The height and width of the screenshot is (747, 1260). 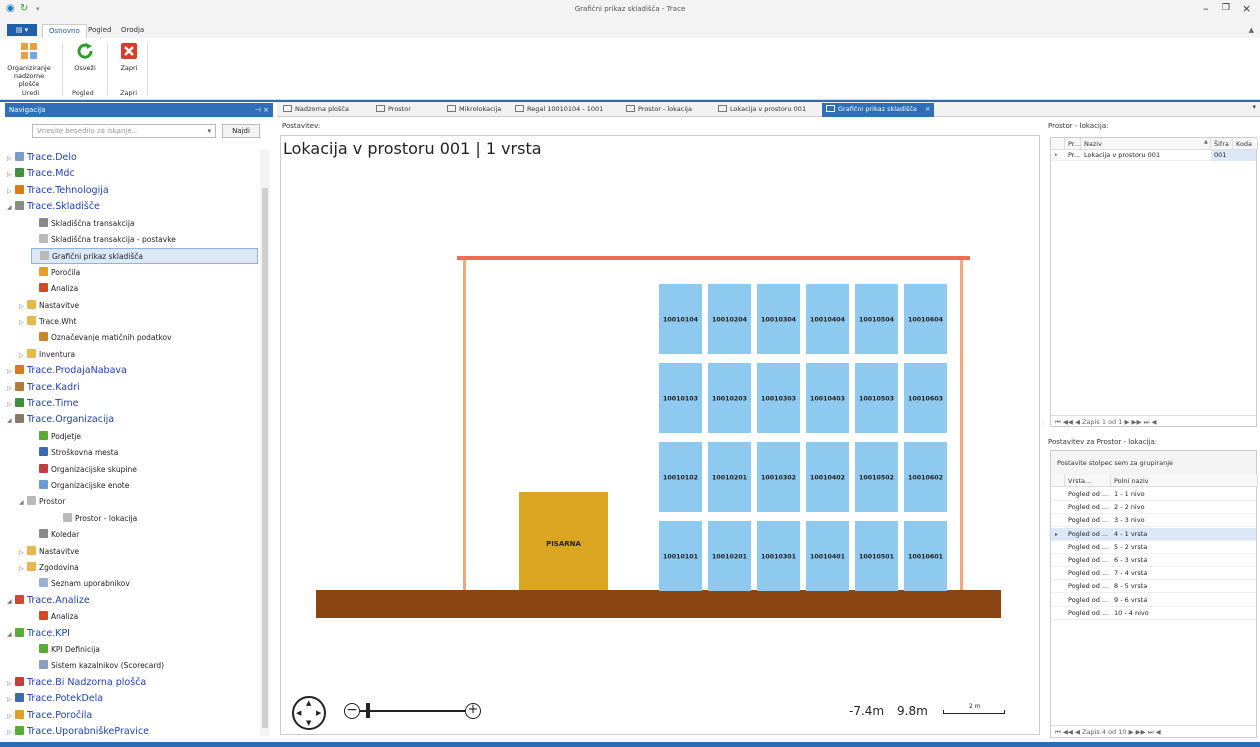 I want to click on tab-pogled: Pogled, so click(x=99, y=31).